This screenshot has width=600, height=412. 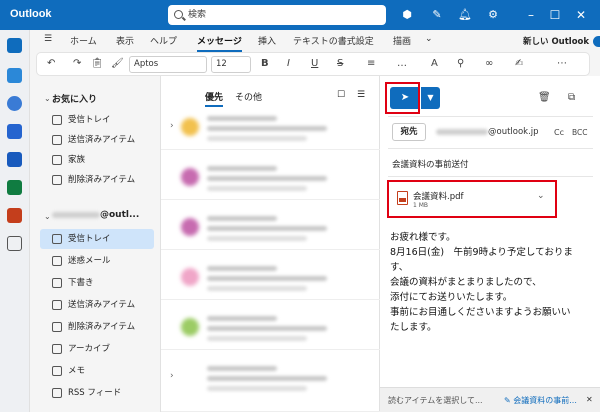 I want to click on todo-icon, so click(x=14, y=131).